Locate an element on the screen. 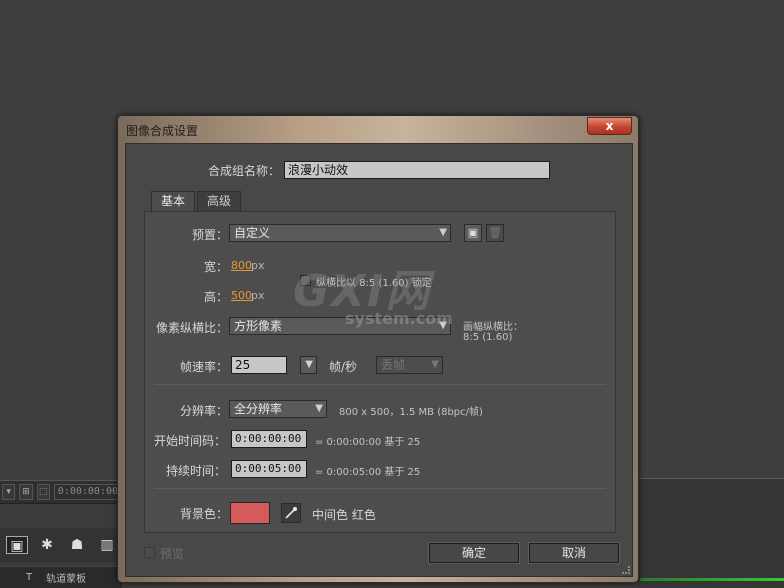 The image size is (784, 588). width-value: 800 is located at coordinates (241, 265).